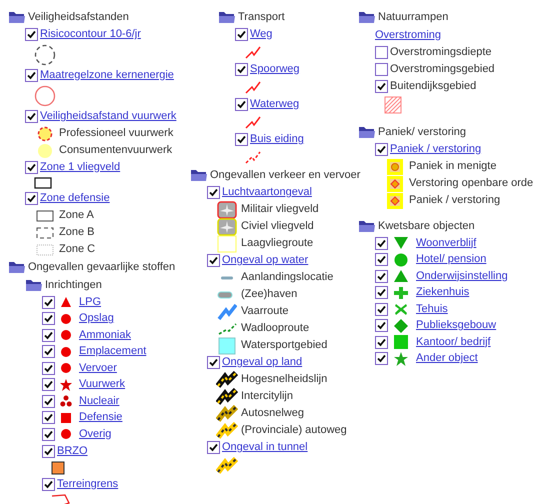 The height and width of the screenshot is (504, 542). What do you see at coordinates (265, 260) in the screenshot?
I see `layer-link: Ongeval op water` at bounding box center [265, 260].